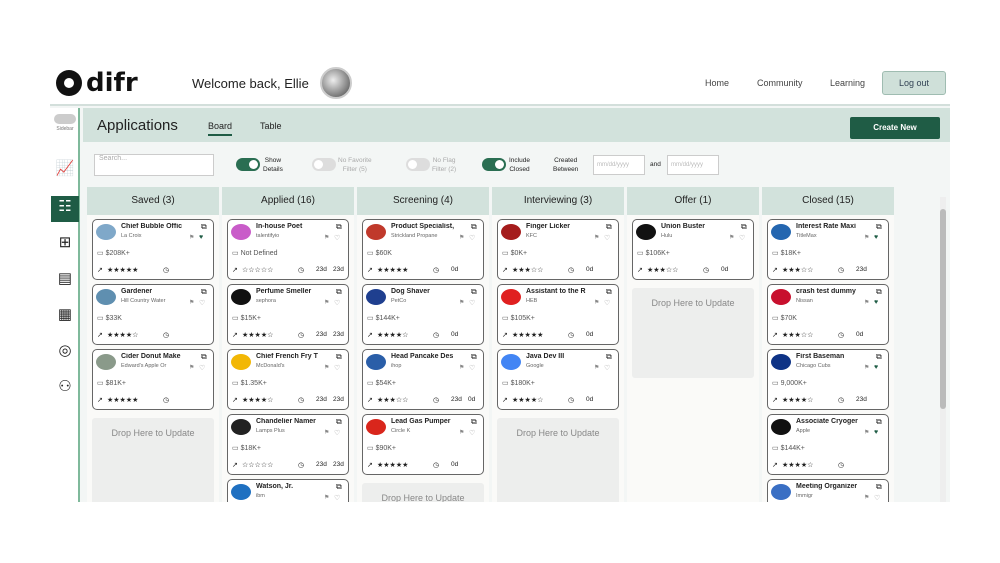 The width and height of the screenshot is (1000, 563). I want to click on job-card: Finger Licker KFC ⧉ ⚑ ♡ ▭ $0K+ ★★★☆☆ ↗ ◷ 0d, so click(558, 249).